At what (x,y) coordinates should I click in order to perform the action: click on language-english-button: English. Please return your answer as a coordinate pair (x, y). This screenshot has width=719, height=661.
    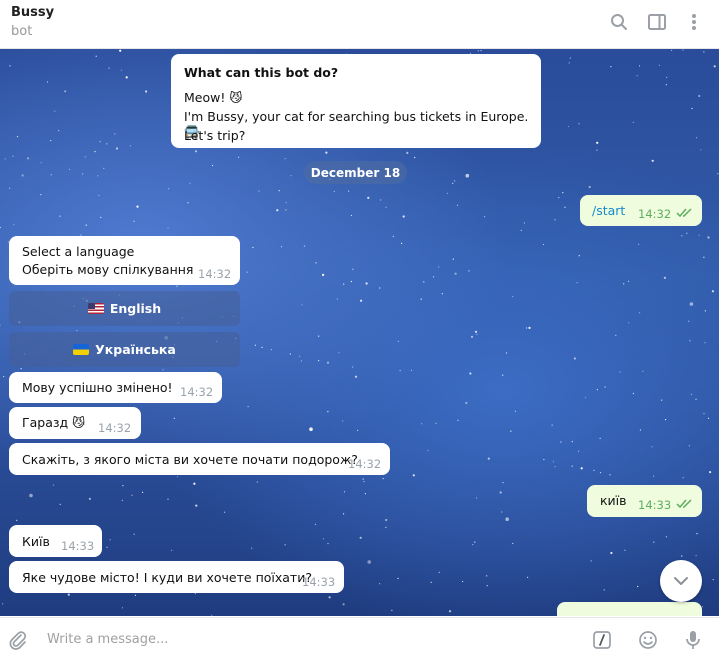
    Looking at the image, I should click on (124, 308).